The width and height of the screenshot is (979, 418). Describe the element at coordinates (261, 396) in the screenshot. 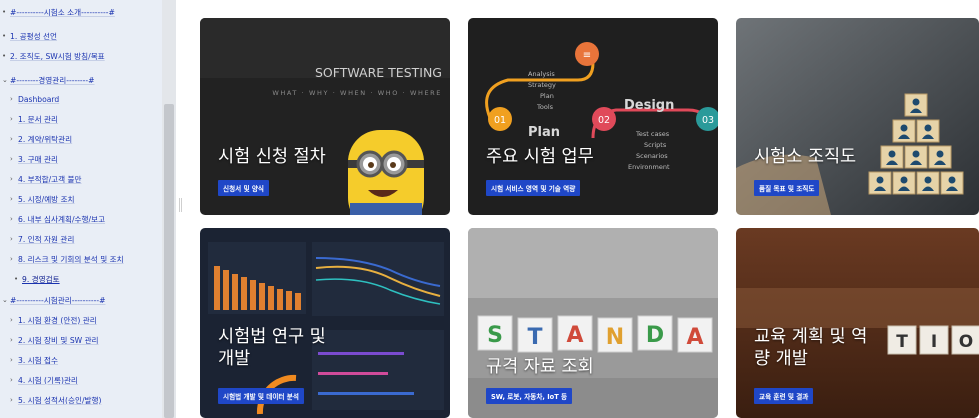

I see `card-badge: 시험법 개발 및 데이터 분석` at that location.